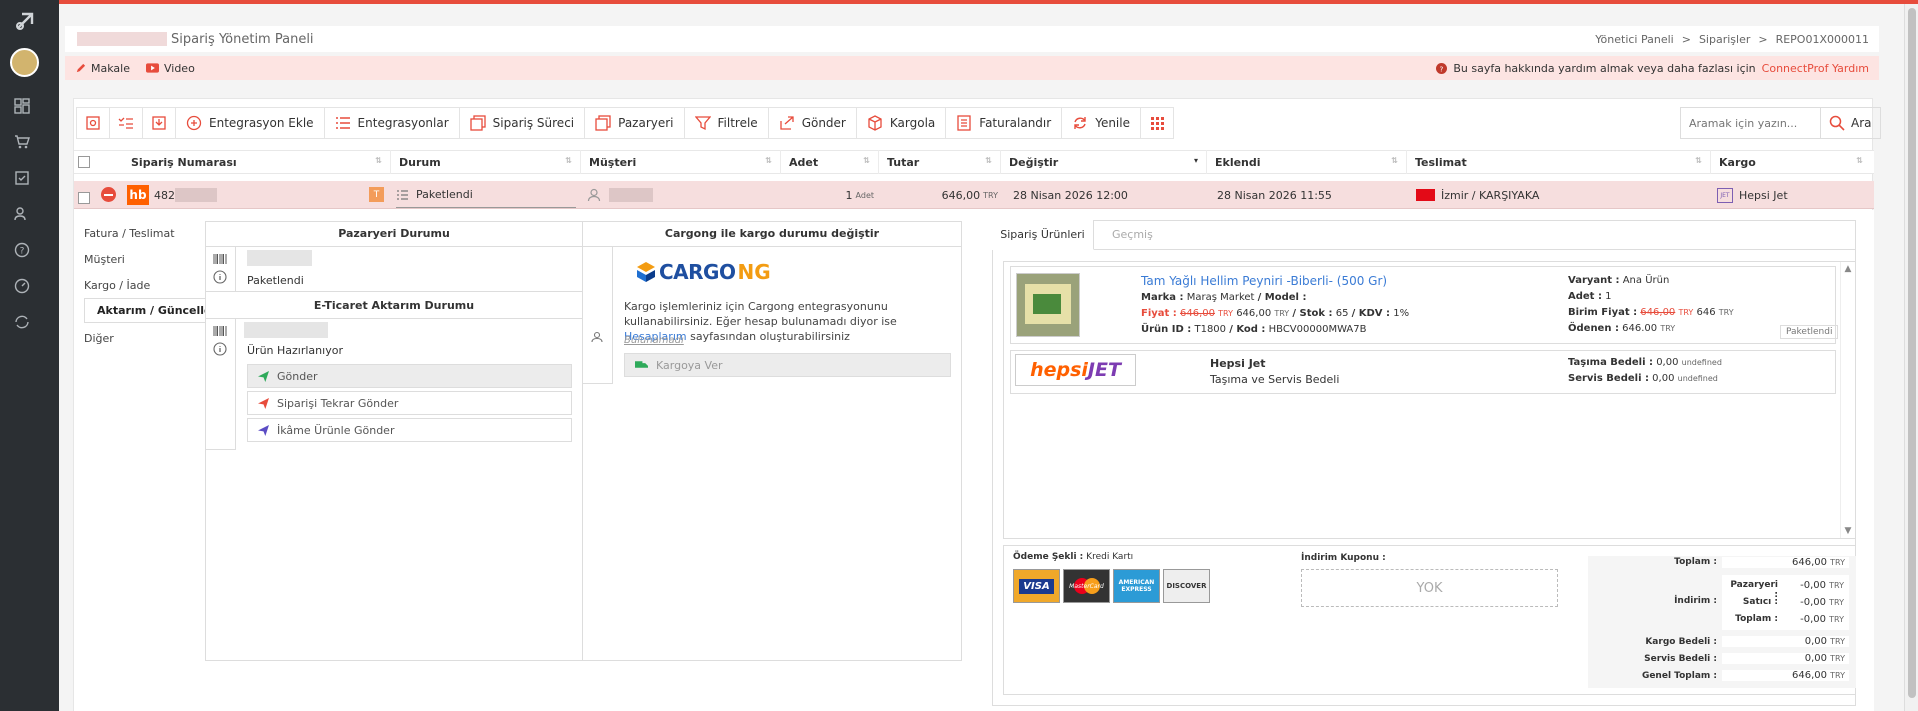  What do you see at coordinates (1559, 162) in the screenshot?
I see `col-delivery: Teslimat ⇅` at bounding box center [1559, 162].